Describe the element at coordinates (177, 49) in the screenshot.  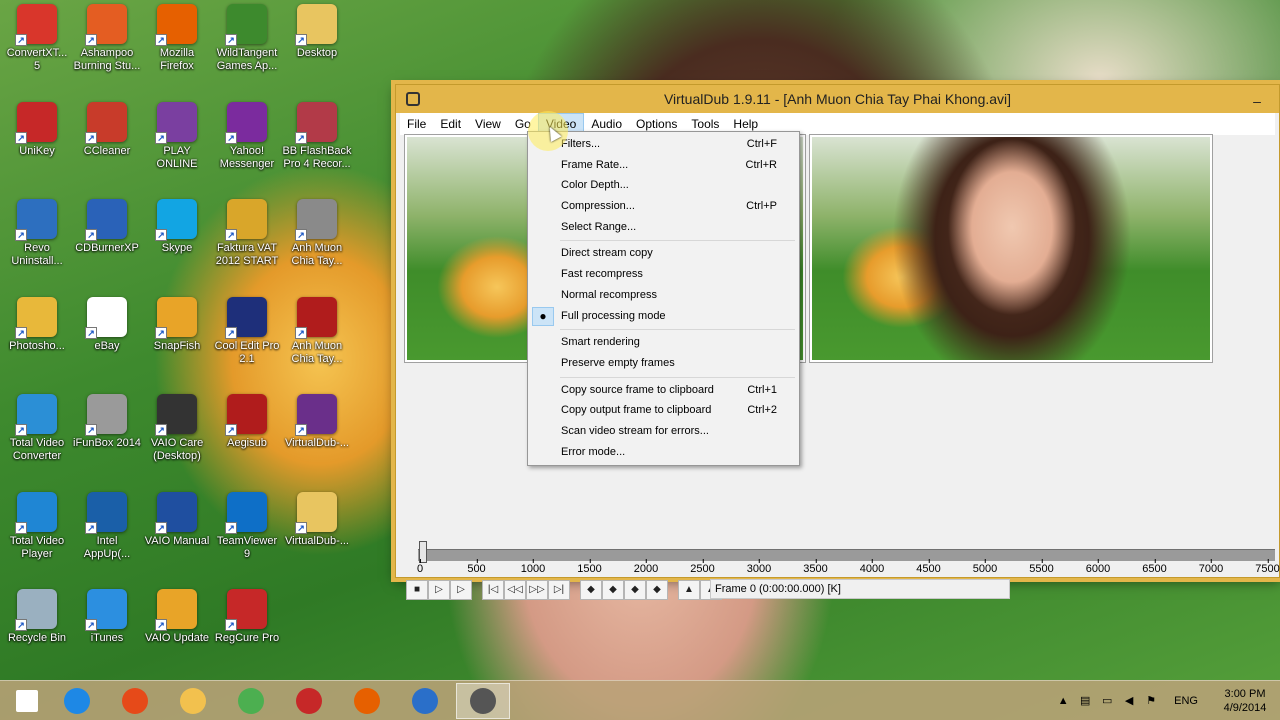
I see `desktop-icon: ↗ Mozilla Firefox` at that location.